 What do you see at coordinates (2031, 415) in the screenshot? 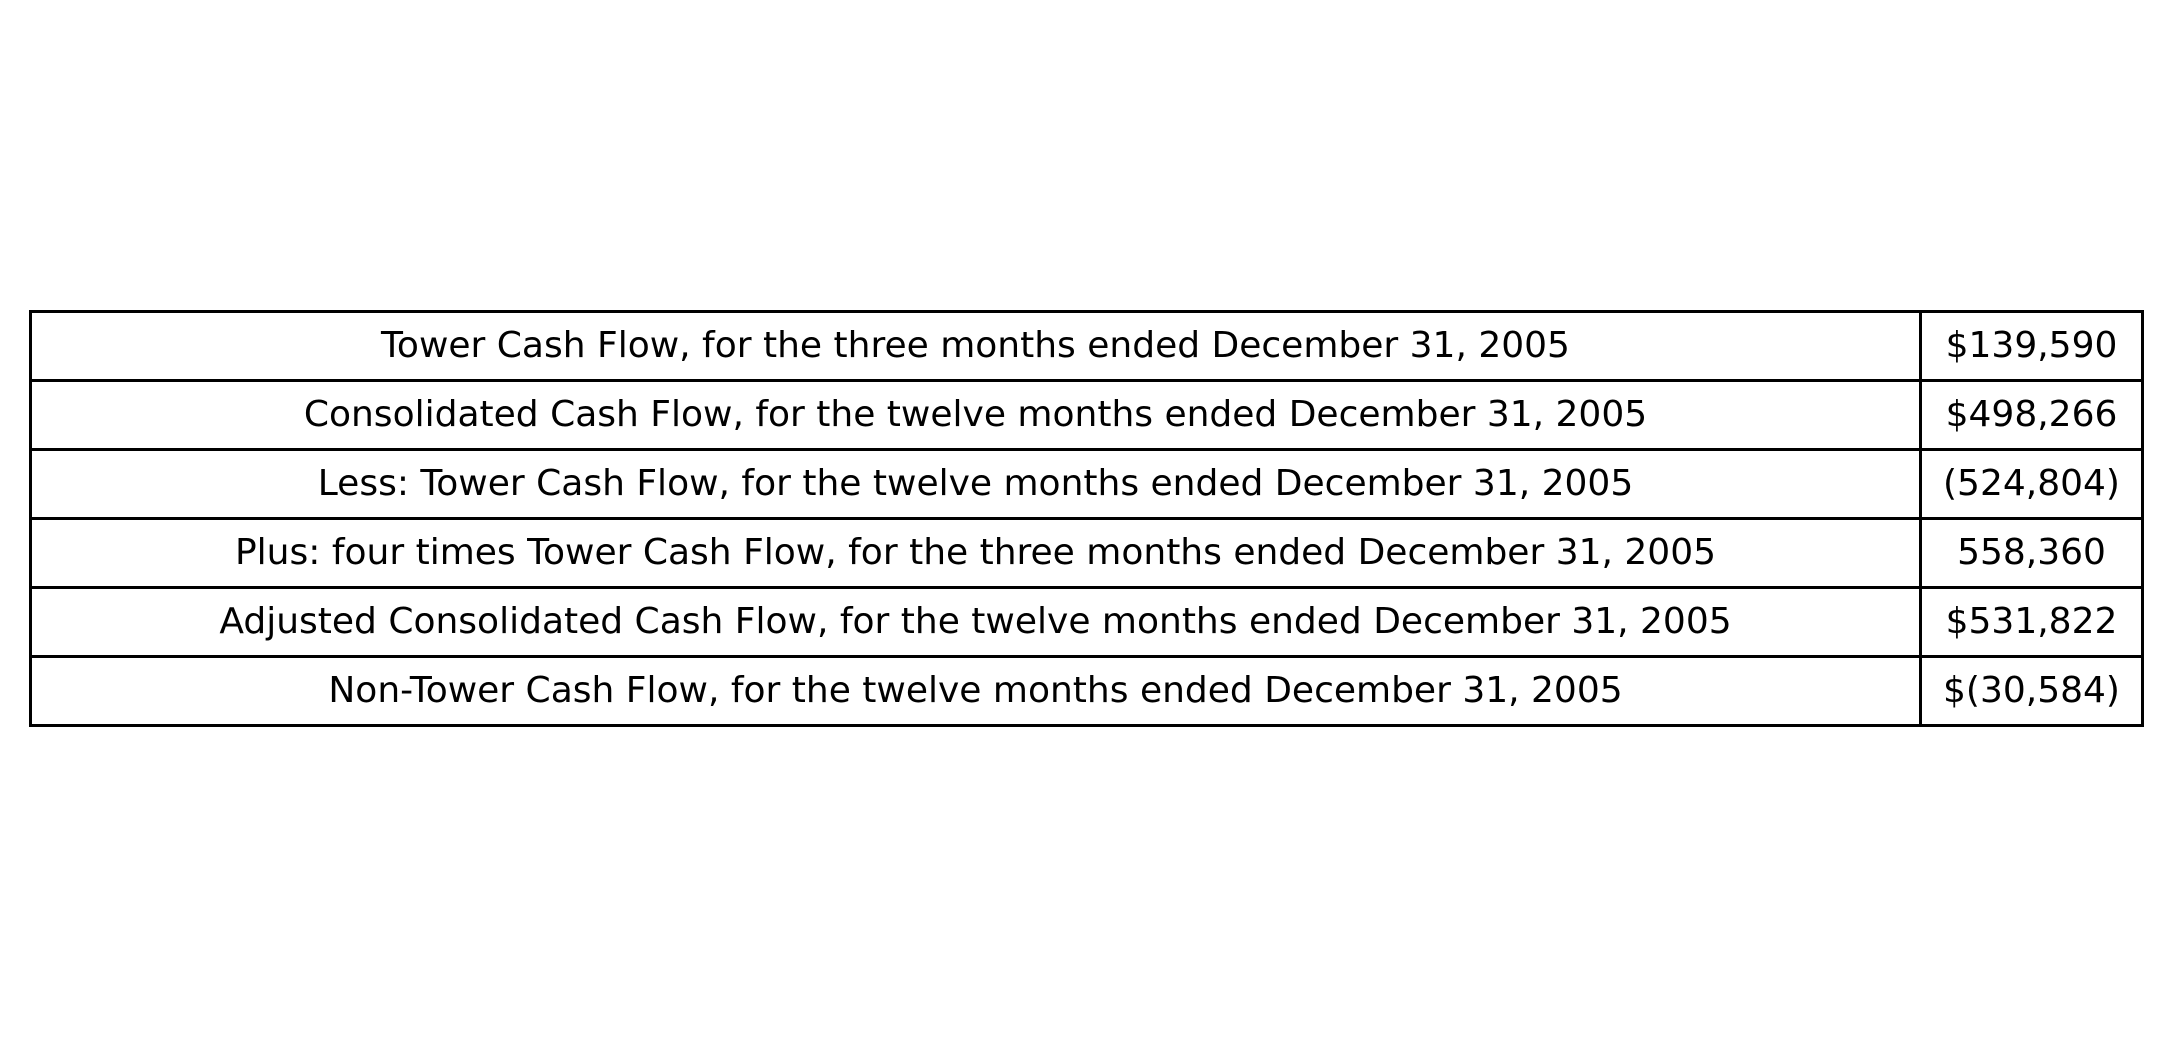
I see `row-value-cell: $498,266` at bounding box center [2031, 415].